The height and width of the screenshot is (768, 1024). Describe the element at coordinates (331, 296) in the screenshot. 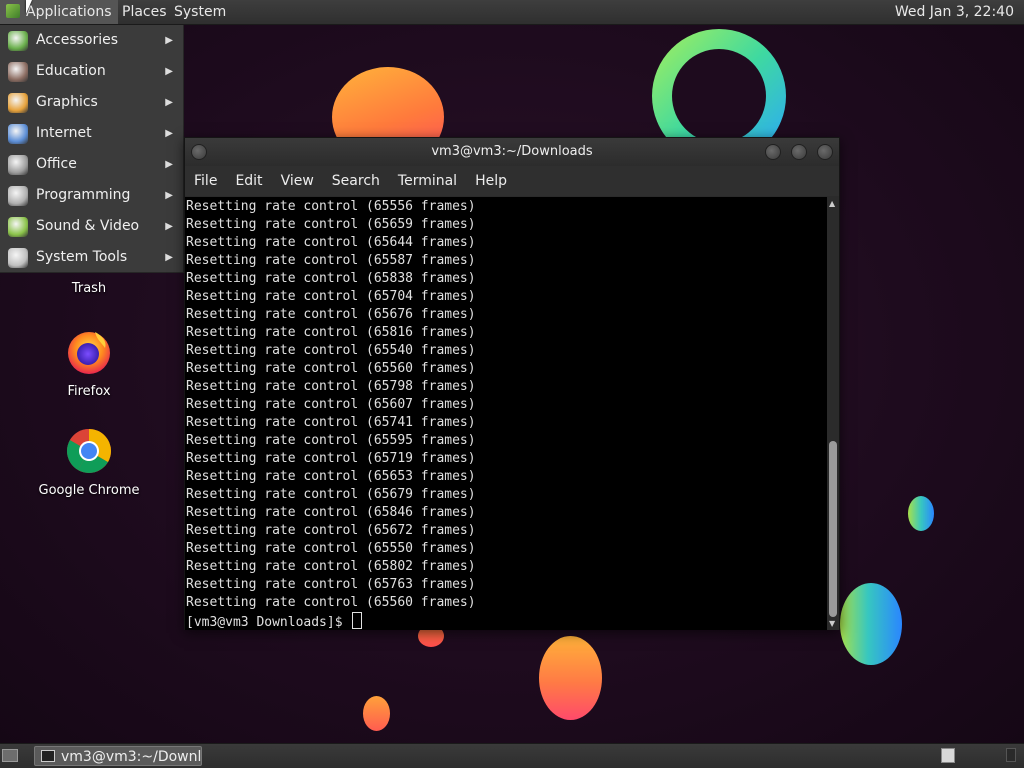

I see `terminal-output-line: Resetting rate control (65704 frames)` at that location.